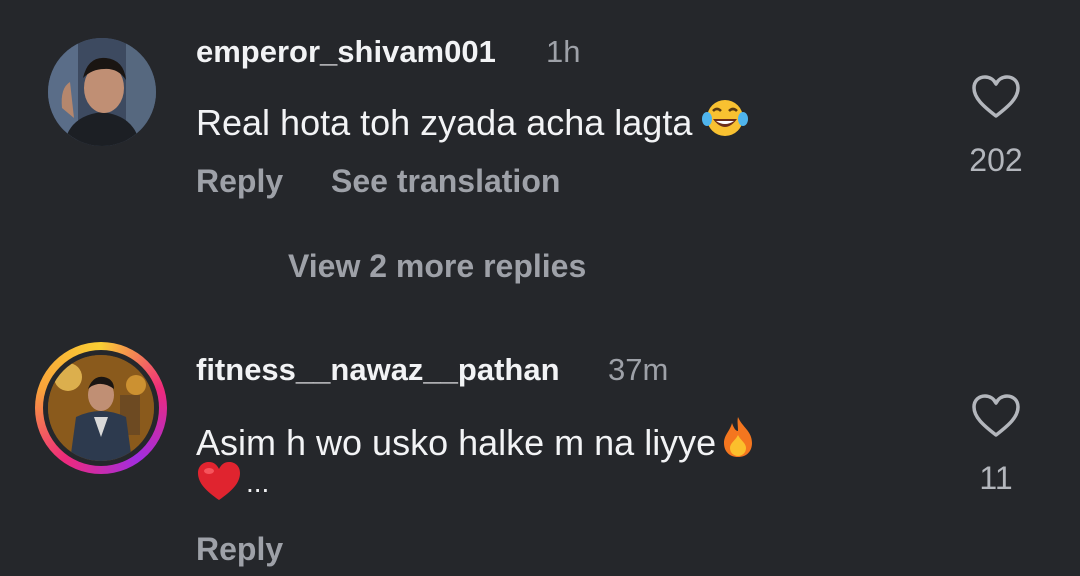  I want to click on see-translation-button: See translation, so click(445, 181).